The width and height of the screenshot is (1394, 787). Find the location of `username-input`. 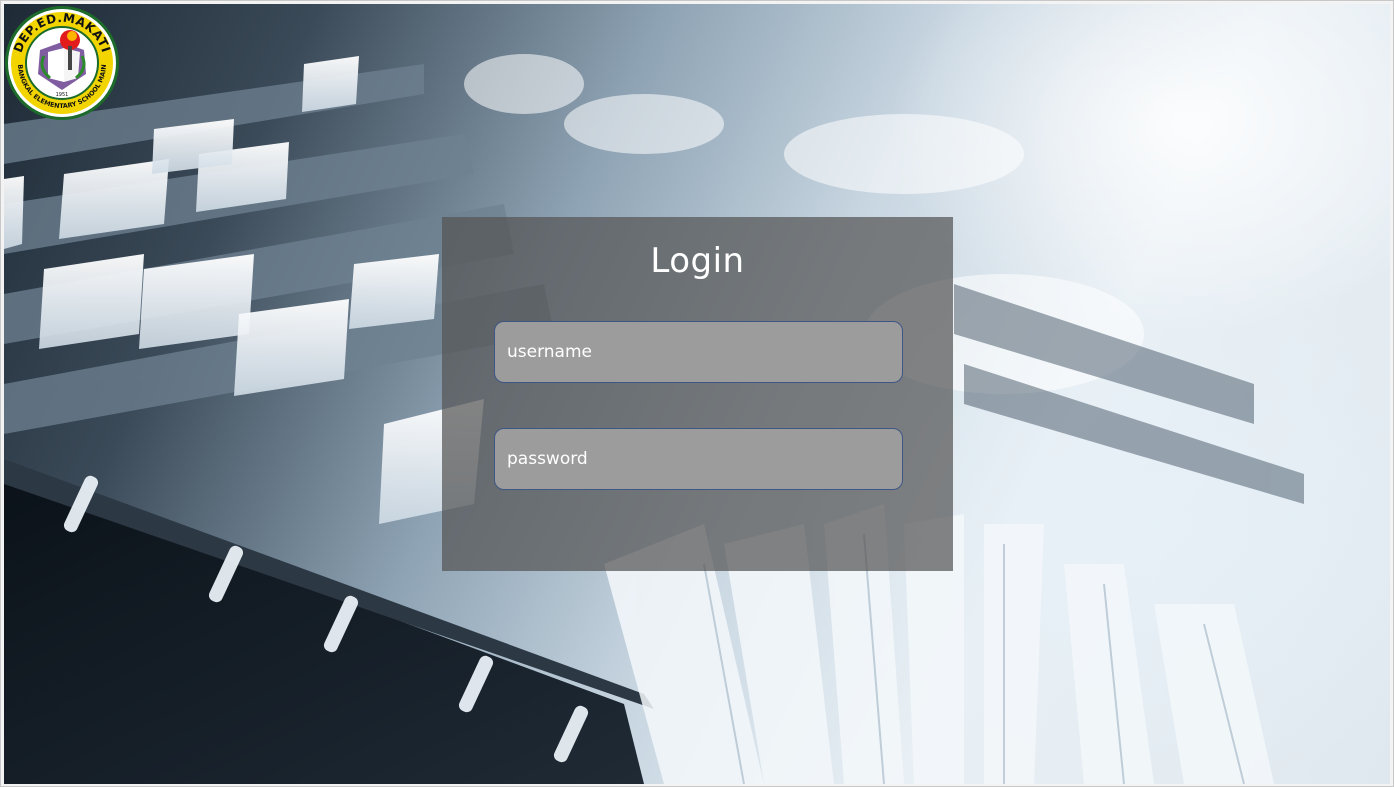

username-input is located at coordinates (704, 352).